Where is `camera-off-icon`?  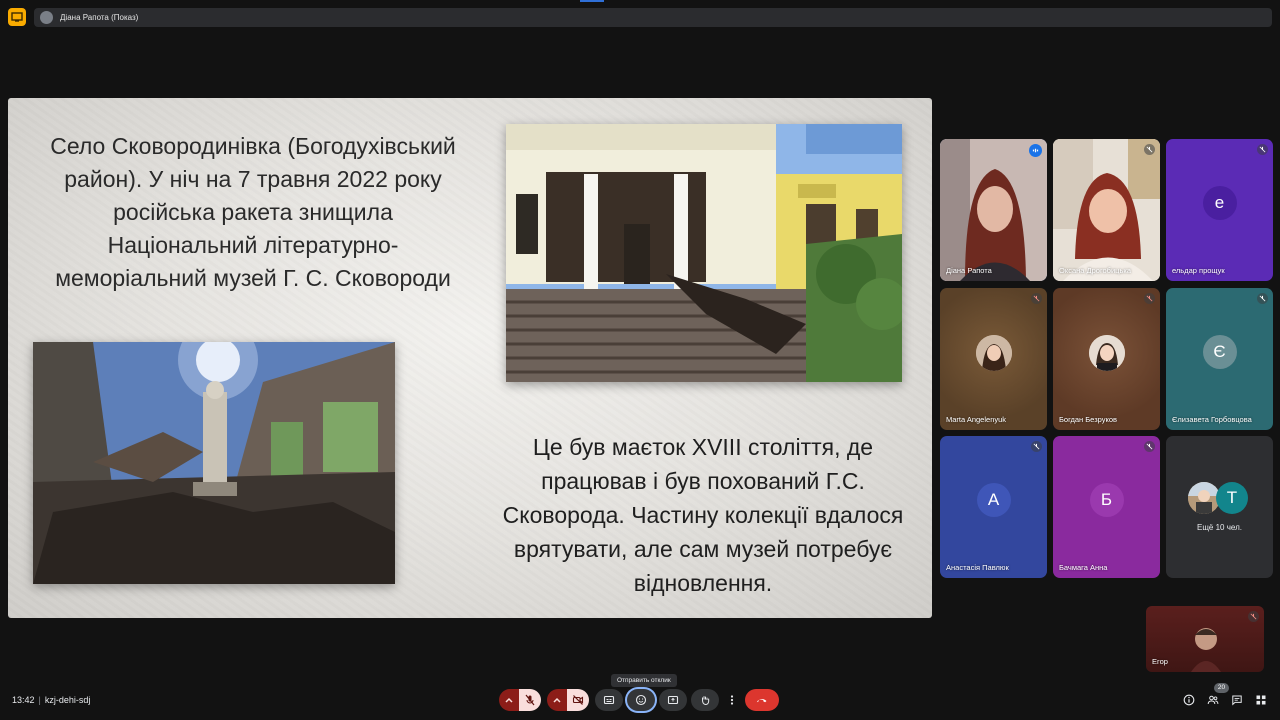 camera-off-icon is located at coordinates (578, 700).